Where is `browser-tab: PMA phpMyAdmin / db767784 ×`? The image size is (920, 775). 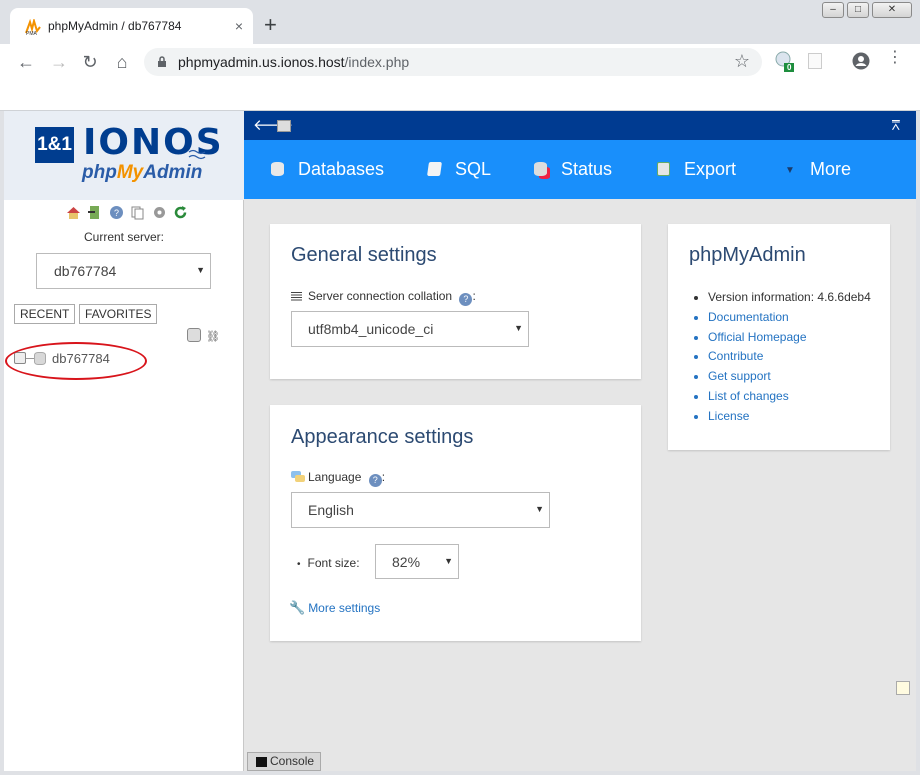 browser-tab: PMA phpMyAdmin / db767784 × is located at coordinates (131, 26).